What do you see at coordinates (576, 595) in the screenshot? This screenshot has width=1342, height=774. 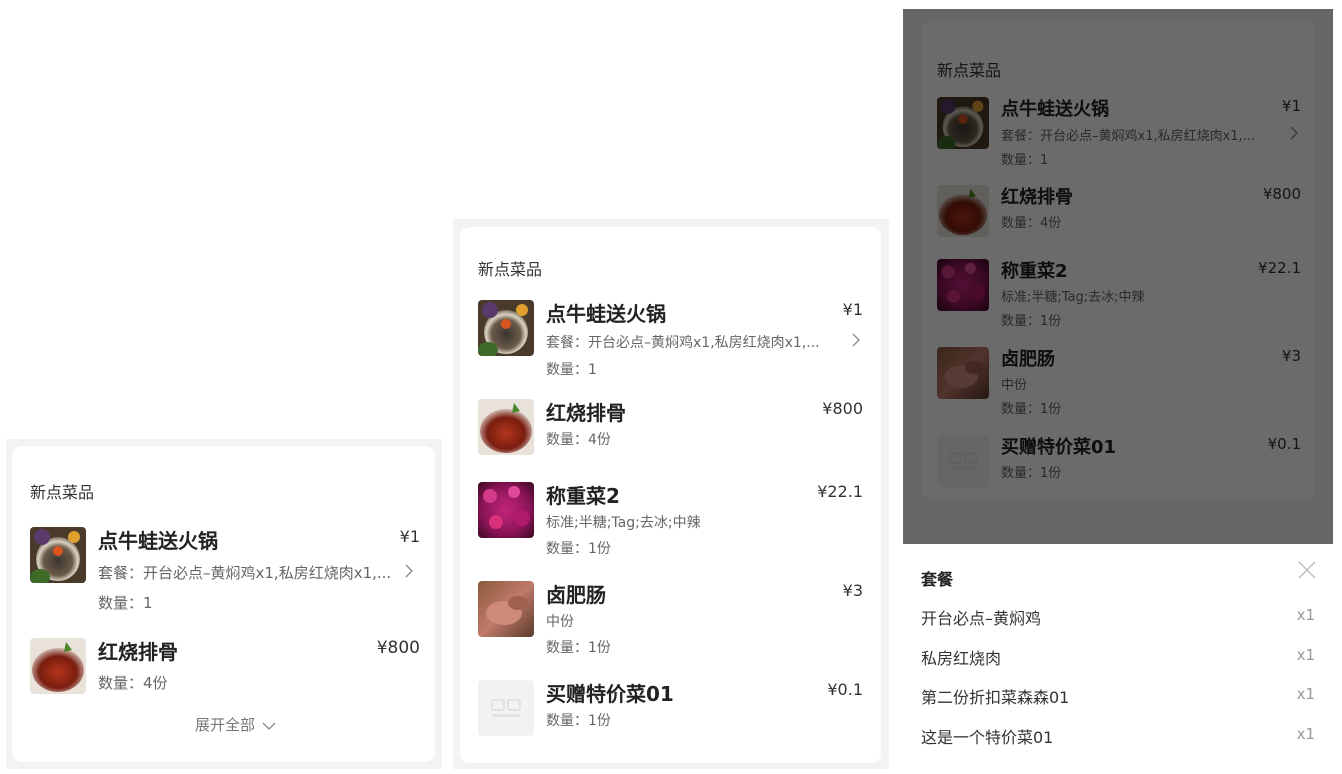 I see `dish-name: 卤肥肠` at bounding box center [576, 595].